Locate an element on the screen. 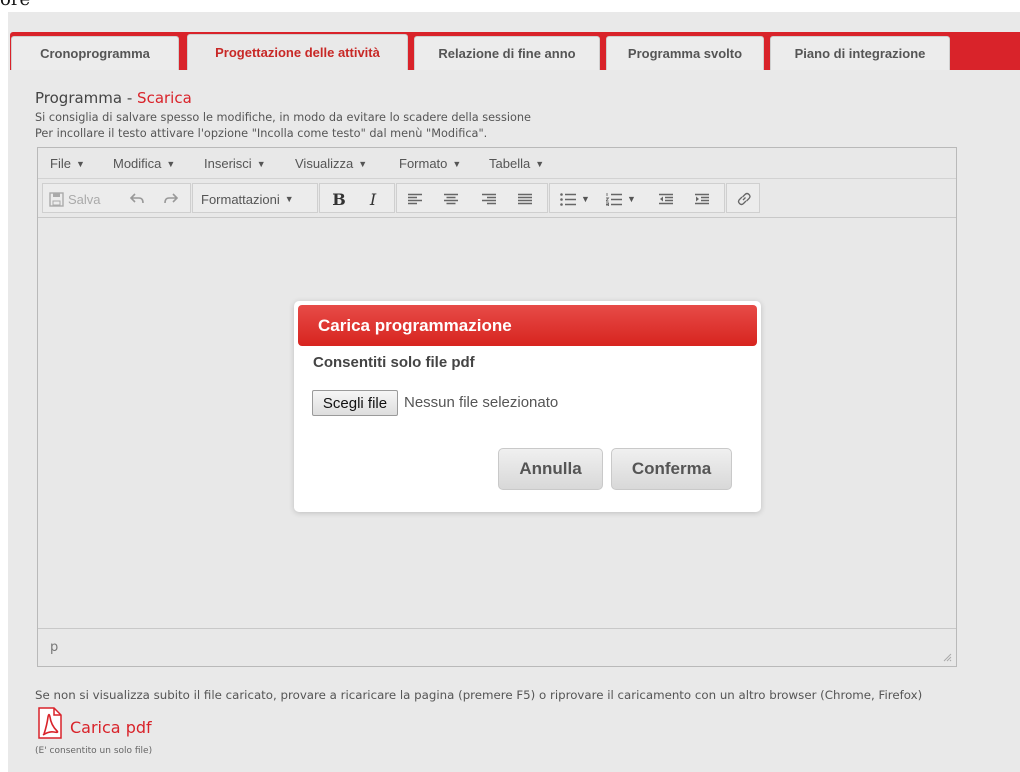 This screenshot has height=772, width=1020. menu-formato-label: Formato is located at coordinates (423, 163).